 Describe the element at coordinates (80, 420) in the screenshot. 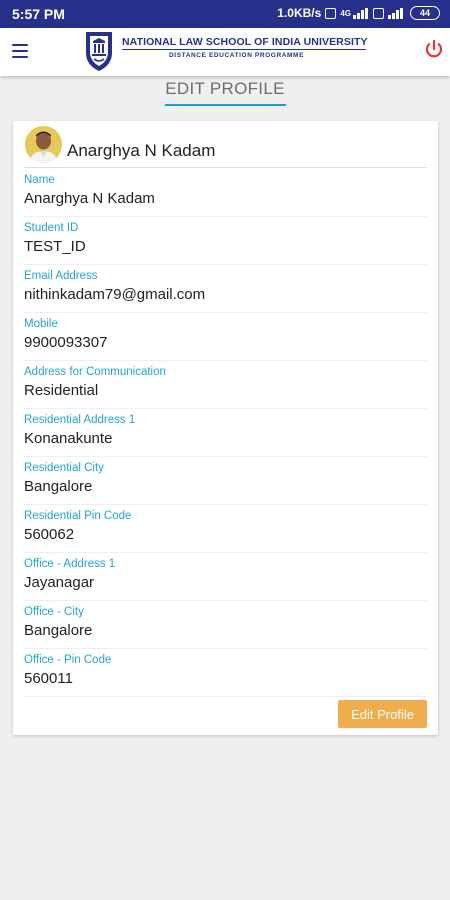

I see `field-label: Residential Address 1` at that location.